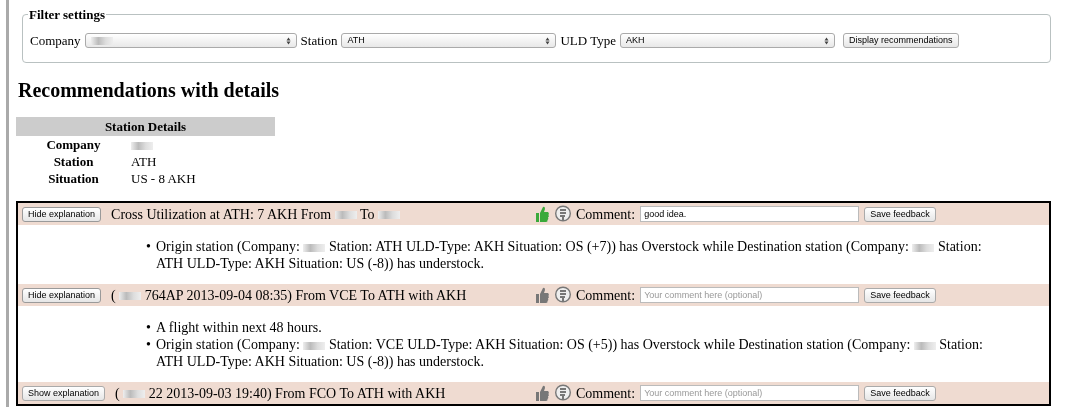 This screenshot has height=407, width=1069. I want to click on recommendation-title: ( 764AP 2013-09-04 08:35) From VCE To ATH with AKH, so click(289, 295).